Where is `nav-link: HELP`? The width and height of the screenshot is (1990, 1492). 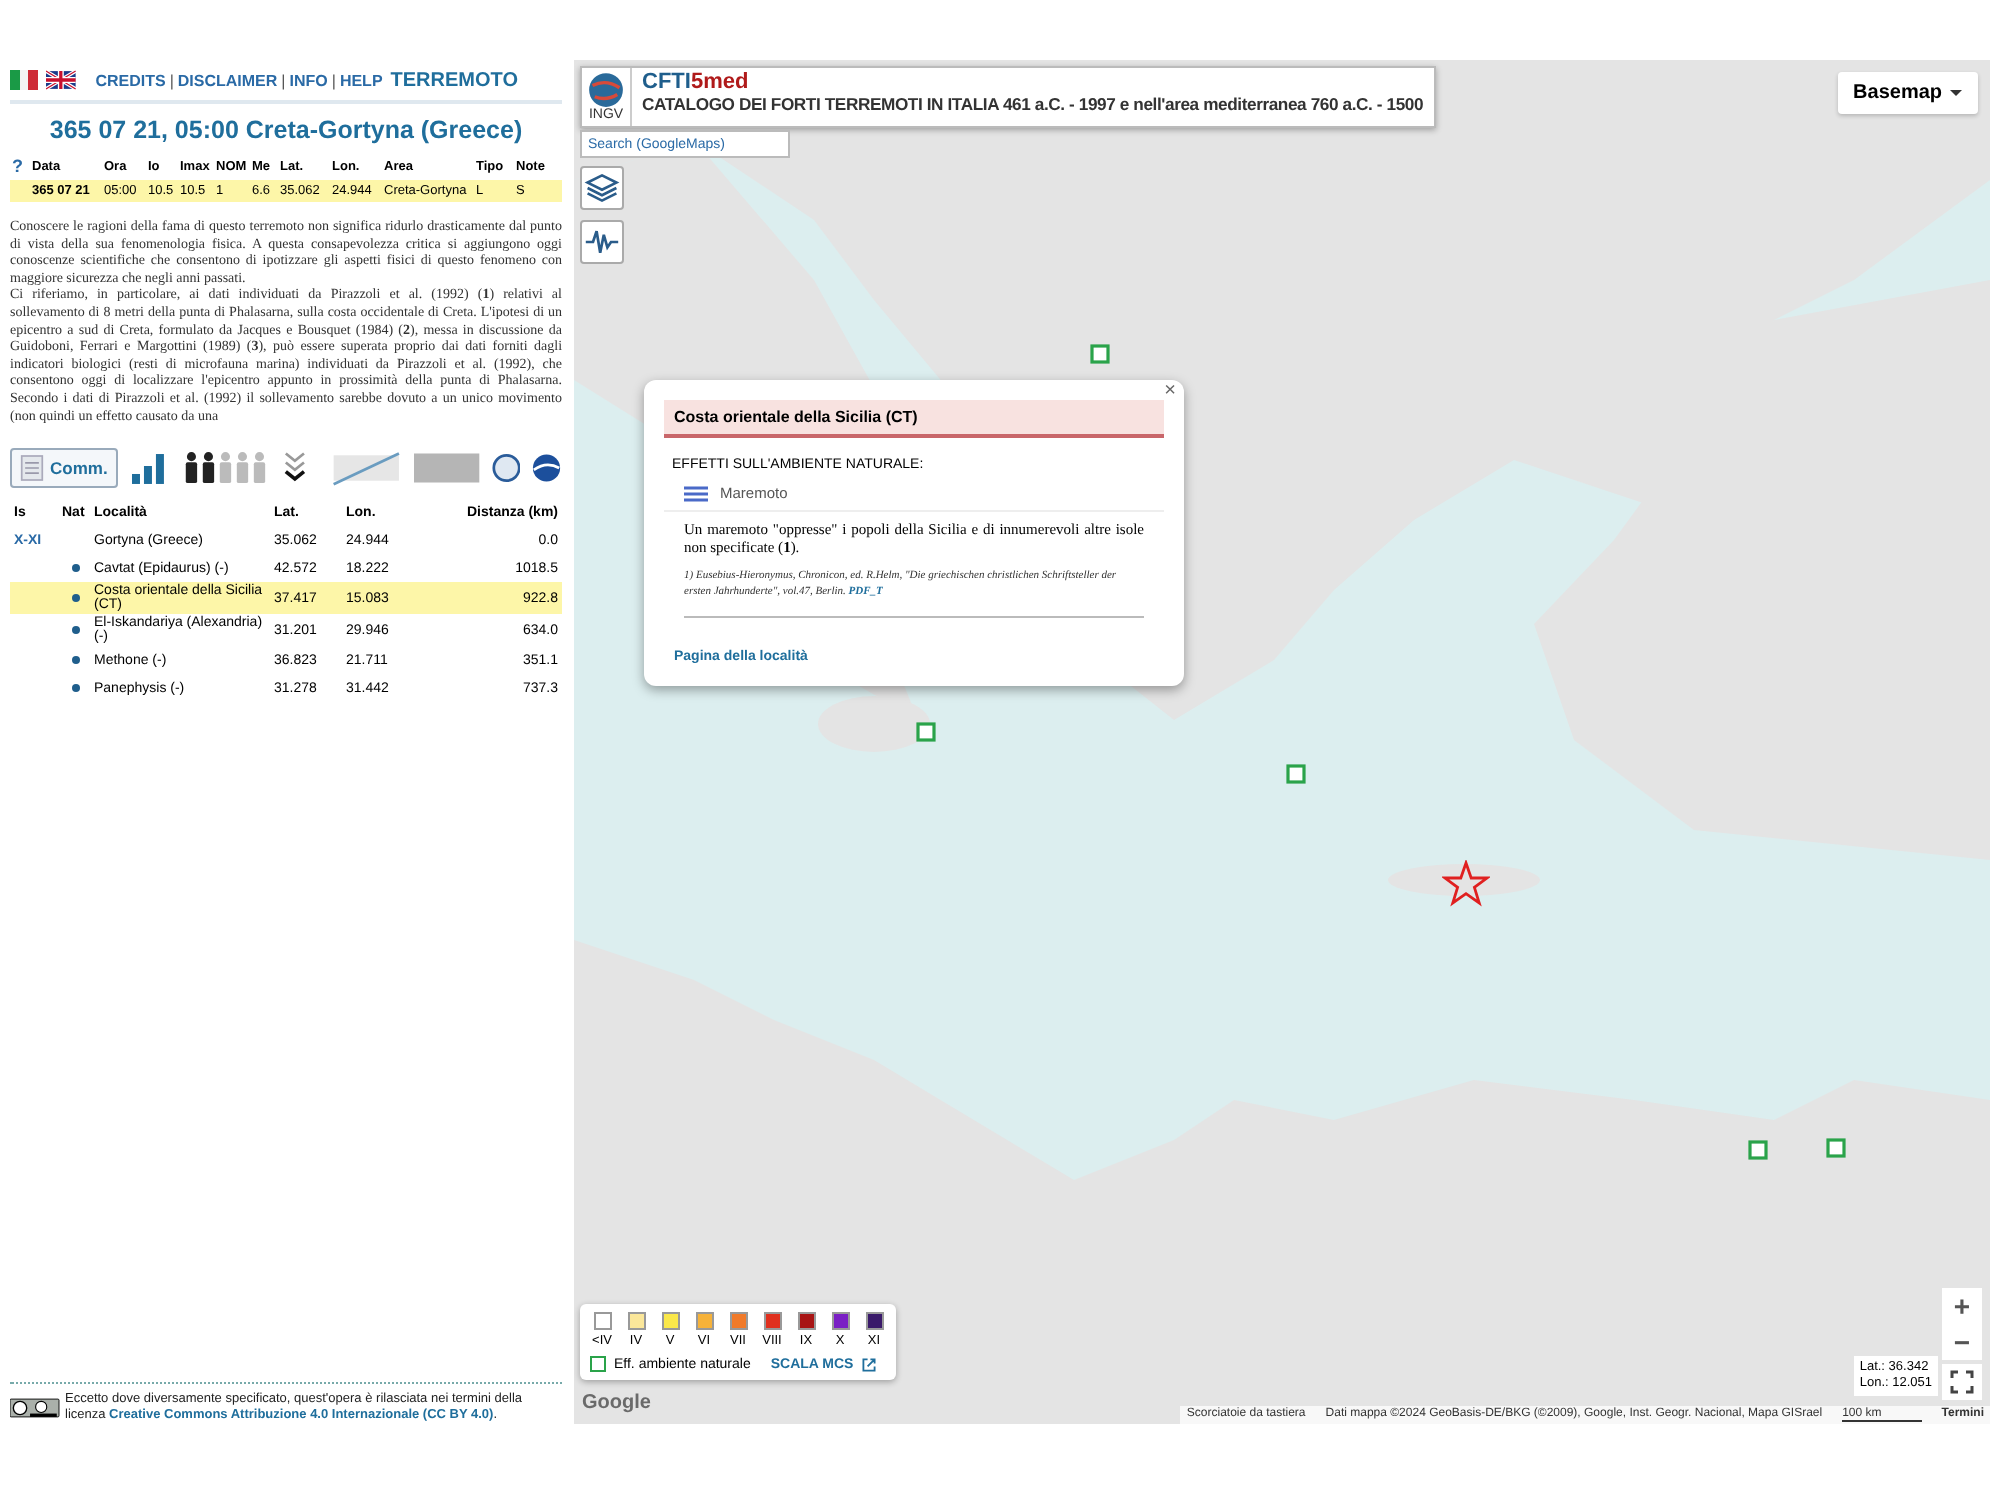 nav-link: HELP is located at coordinates (361, 80).